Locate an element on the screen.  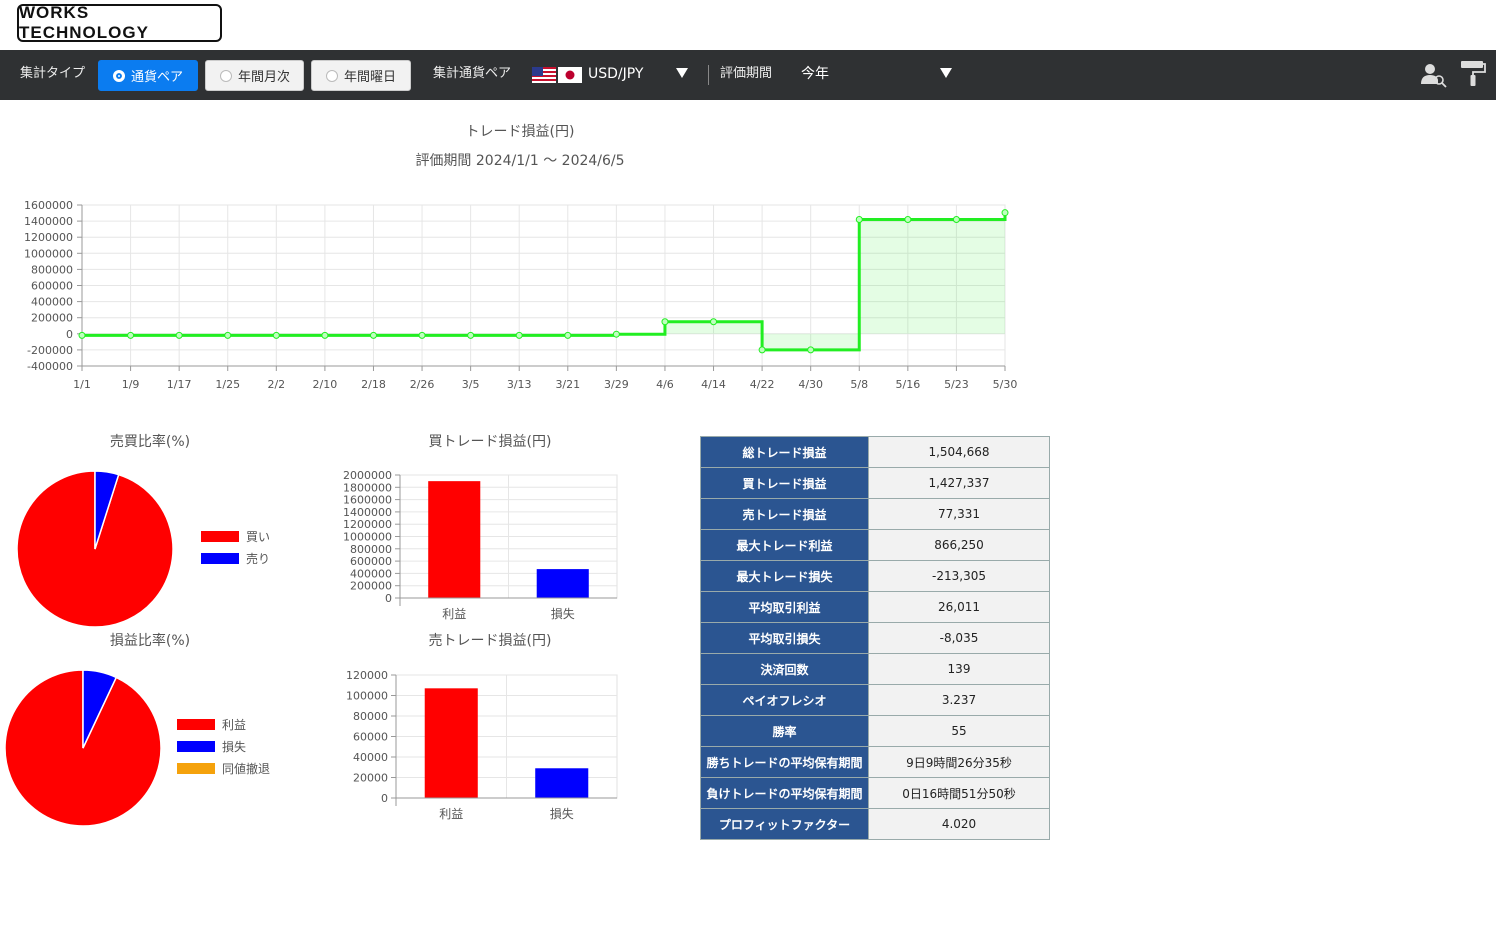
line-chart-title: トレード損益(円) is located at coordinates (520, 132).